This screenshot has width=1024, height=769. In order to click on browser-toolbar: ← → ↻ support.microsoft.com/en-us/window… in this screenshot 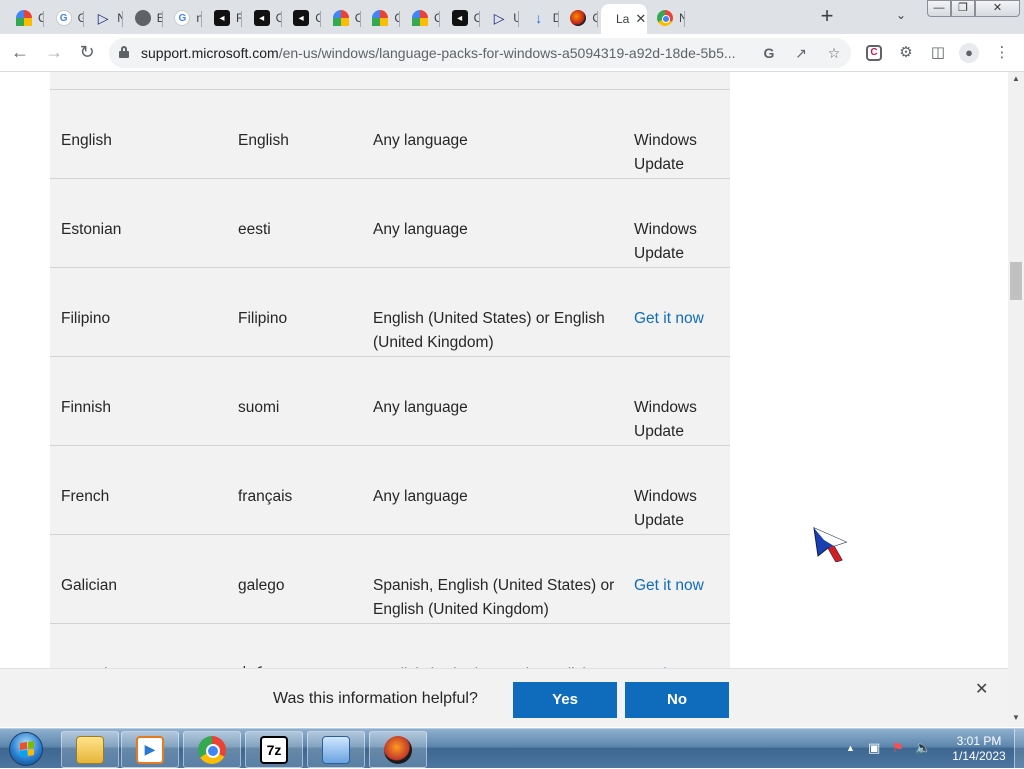, I will do `click(512, 53)`.